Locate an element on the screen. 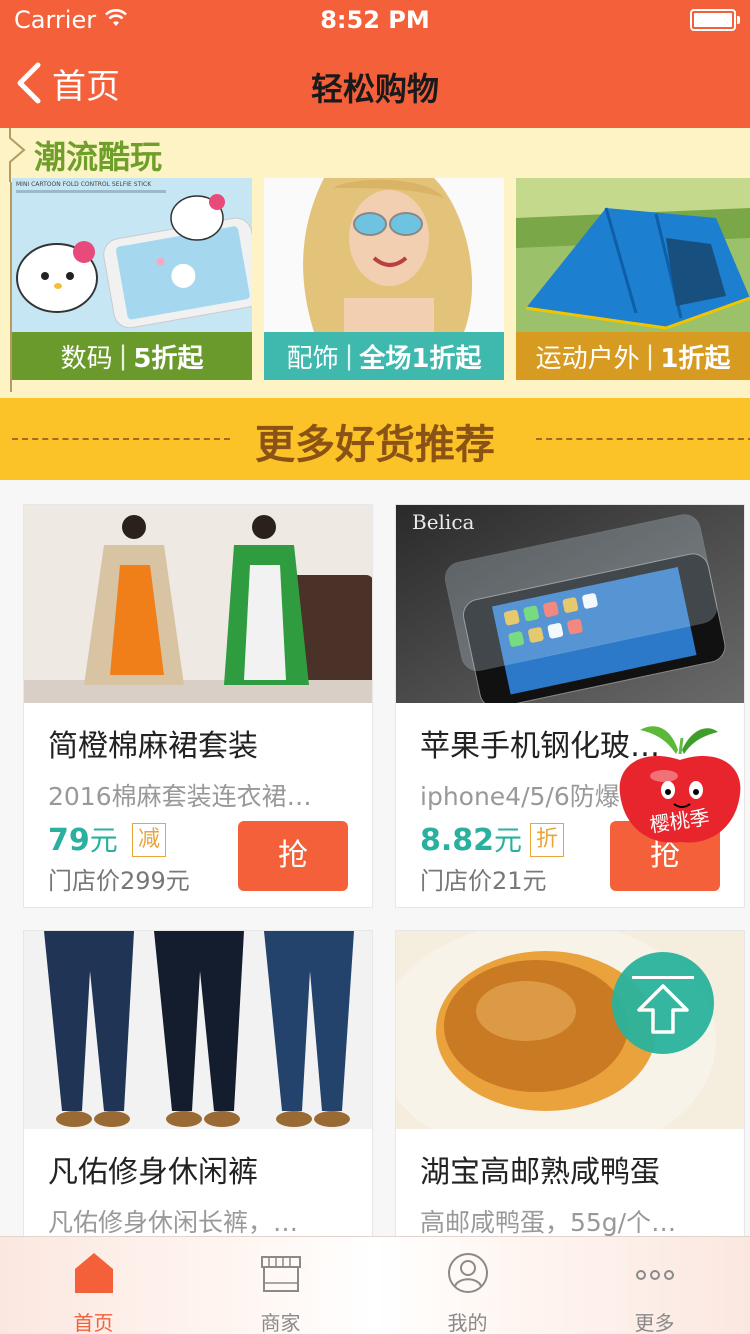 This screenshot has width=750, height=1334. card-image-text: MINI CARTOON FOLD CONTROL SELFIE STICK is located at coordinates (84, 184).